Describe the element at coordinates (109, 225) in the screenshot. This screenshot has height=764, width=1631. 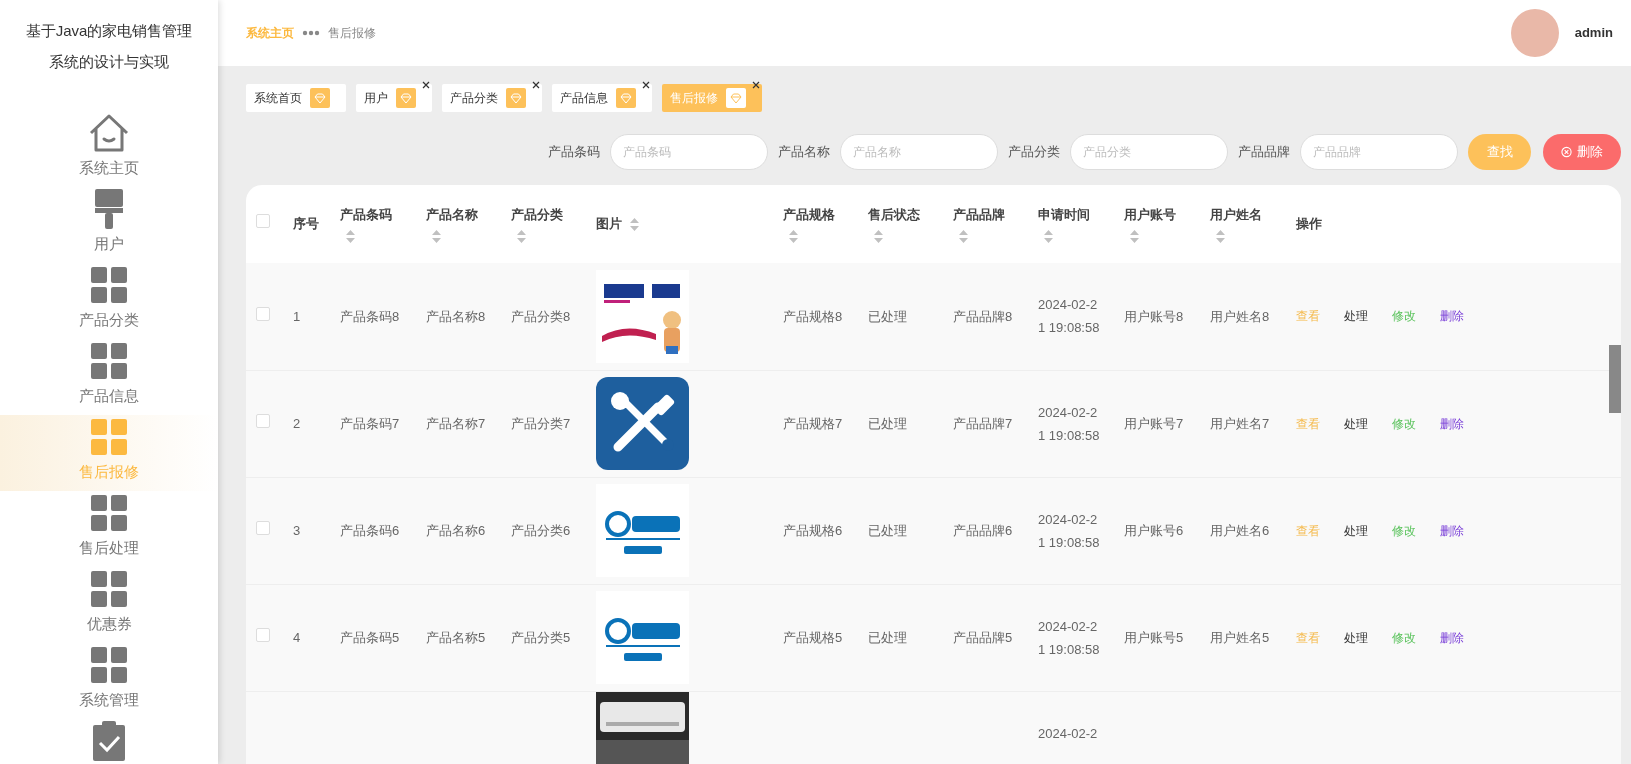
I see `sidebar-item: 用户` at that location.